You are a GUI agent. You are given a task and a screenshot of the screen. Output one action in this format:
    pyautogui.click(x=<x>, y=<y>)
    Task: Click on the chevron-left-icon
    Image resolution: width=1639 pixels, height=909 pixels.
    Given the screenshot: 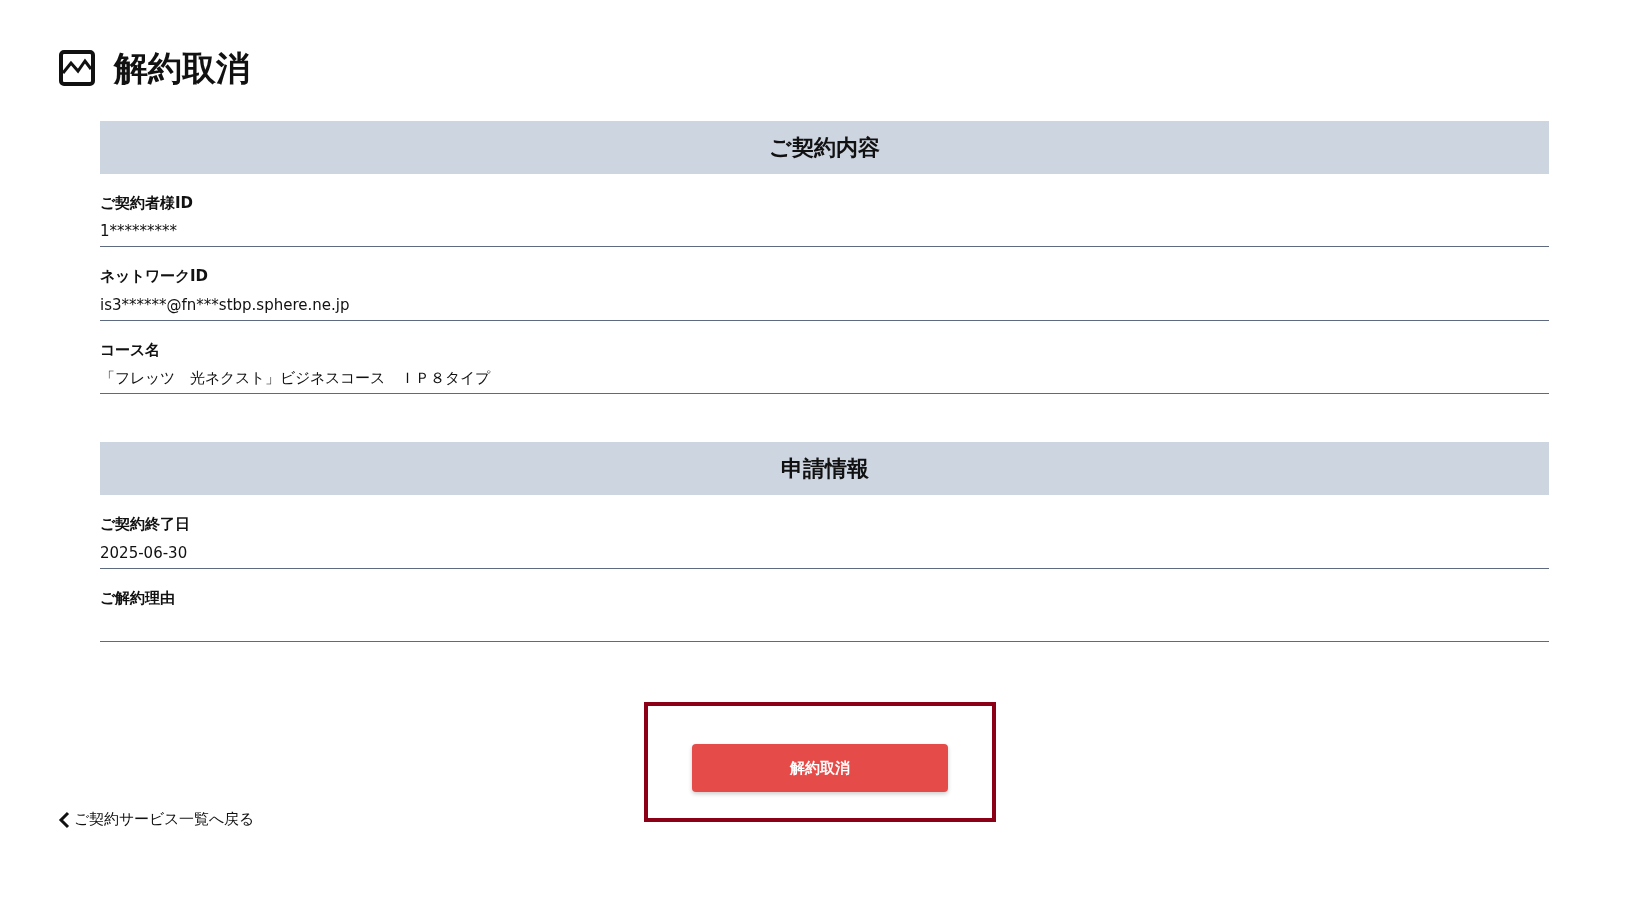 What is the action you would take?
    pyautogui.click(x=64, y=819)
    